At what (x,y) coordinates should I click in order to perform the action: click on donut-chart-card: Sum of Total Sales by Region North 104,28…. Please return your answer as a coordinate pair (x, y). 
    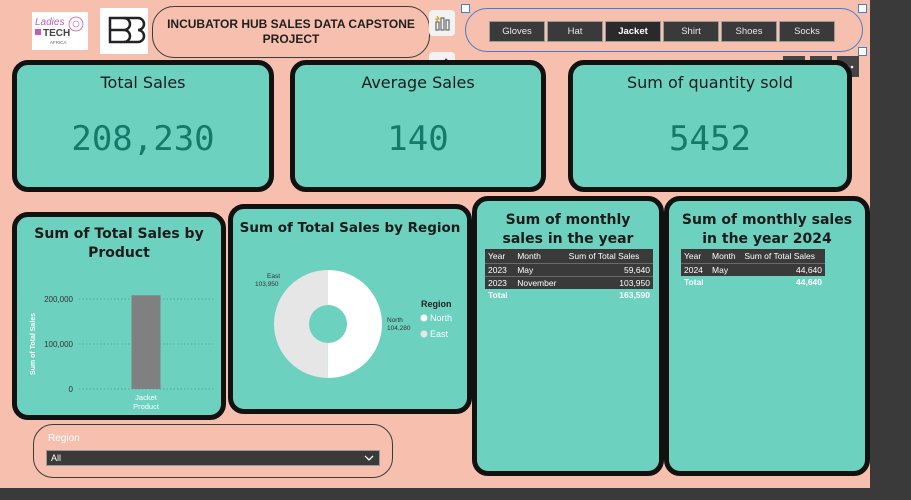
    Looking at the image, I should click on (350, 309).